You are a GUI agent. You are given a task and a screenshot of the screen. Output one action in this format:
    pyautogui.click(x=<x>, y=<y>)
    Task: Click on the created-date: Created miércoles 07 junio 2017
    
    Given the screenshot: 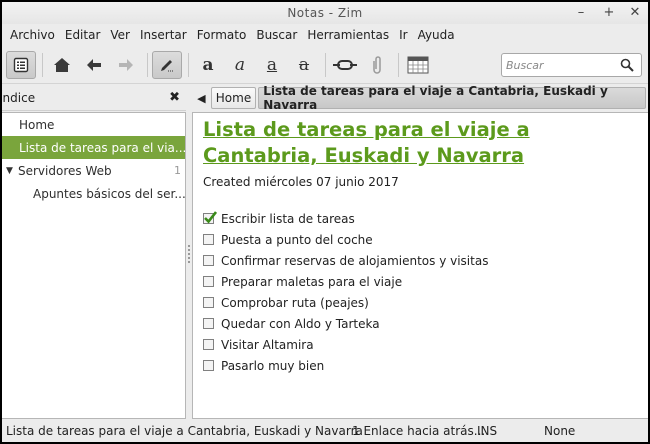 What is the action you would take?
    pyautogui.click(x=425, y=182)
    